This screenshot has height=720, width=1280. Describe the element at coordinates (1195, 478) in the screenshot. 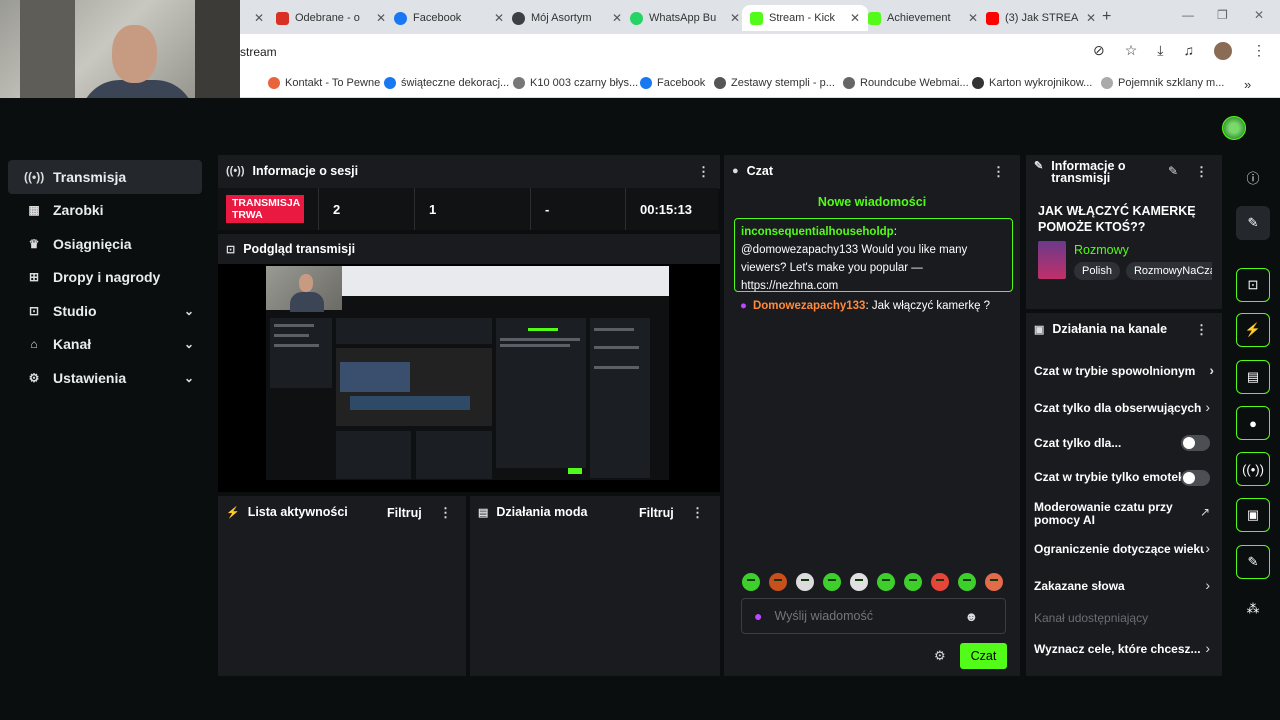

I see `emote-only-toggle` at that location.